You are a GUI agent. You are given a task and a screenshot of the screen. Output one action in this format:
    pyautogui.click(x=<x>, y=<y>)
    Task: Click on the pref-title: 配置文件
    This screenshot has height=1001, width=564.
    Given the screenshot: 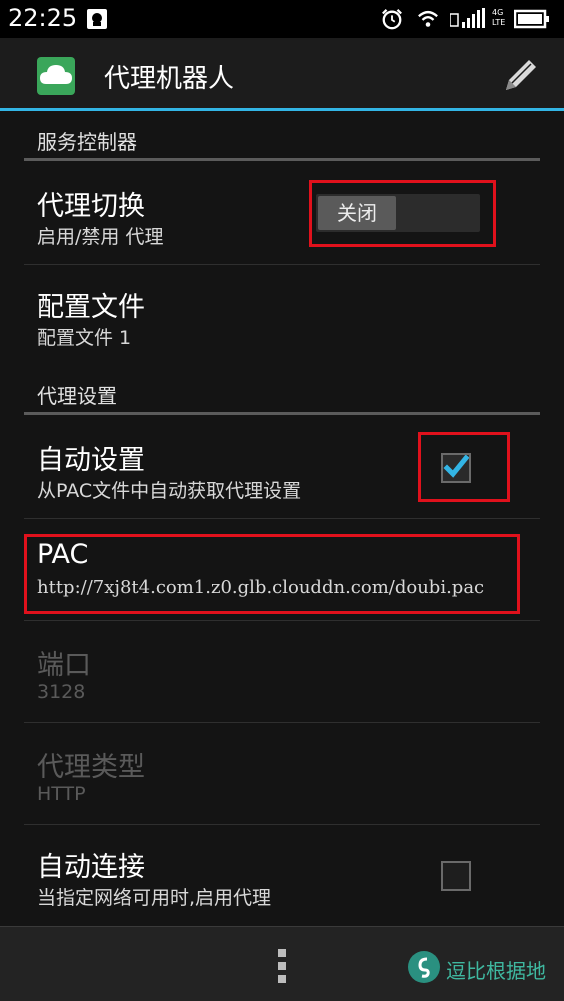 What is the action you would take?
    pyautogui.click(x=91, y=307)
    